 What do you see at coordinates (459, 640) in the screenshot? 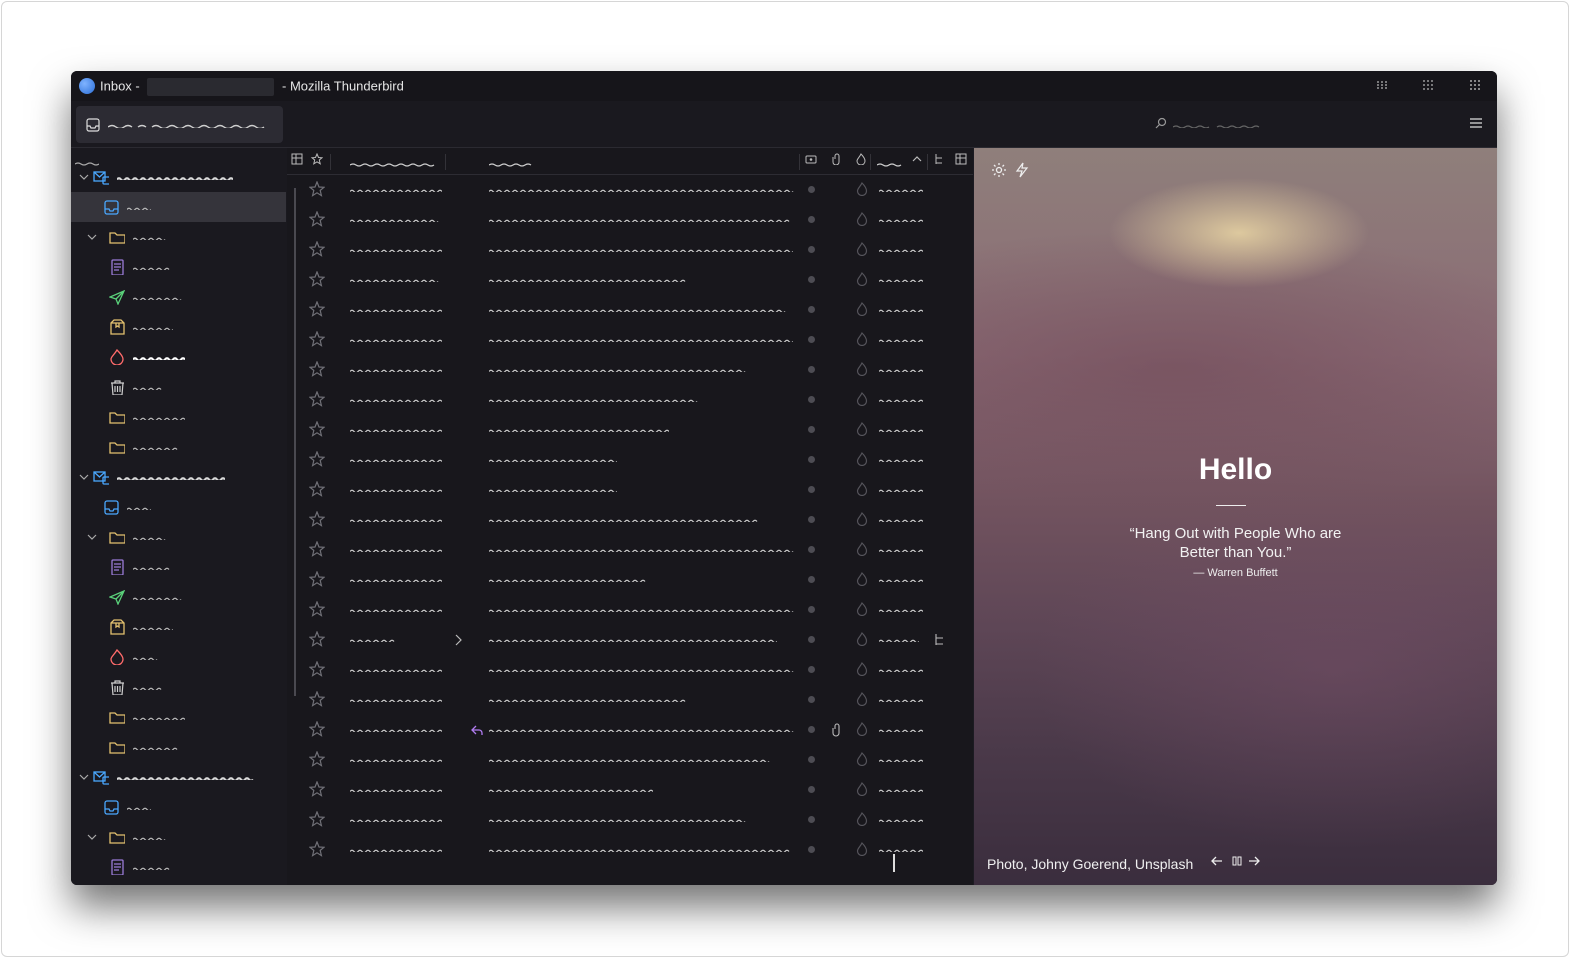
I see `chevron-right-icon` at bounding box center [459, 640].